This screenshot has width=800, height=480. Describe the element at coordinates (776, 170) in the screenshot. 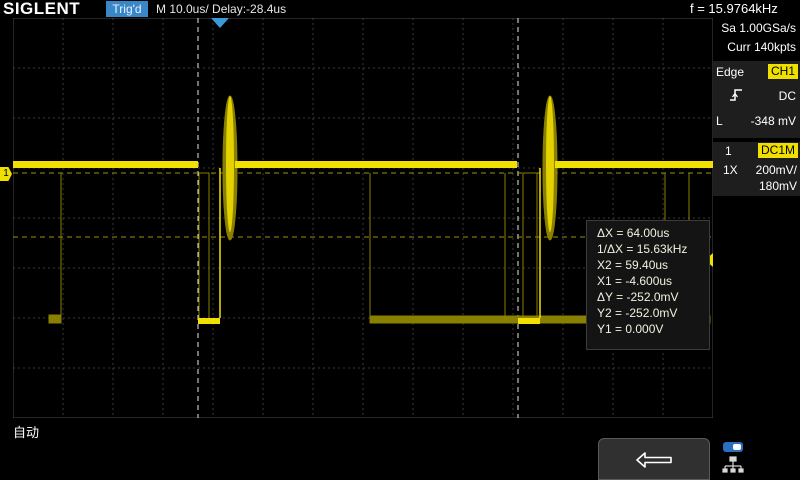

I see `vertical-scale: 200mV/` at that location.